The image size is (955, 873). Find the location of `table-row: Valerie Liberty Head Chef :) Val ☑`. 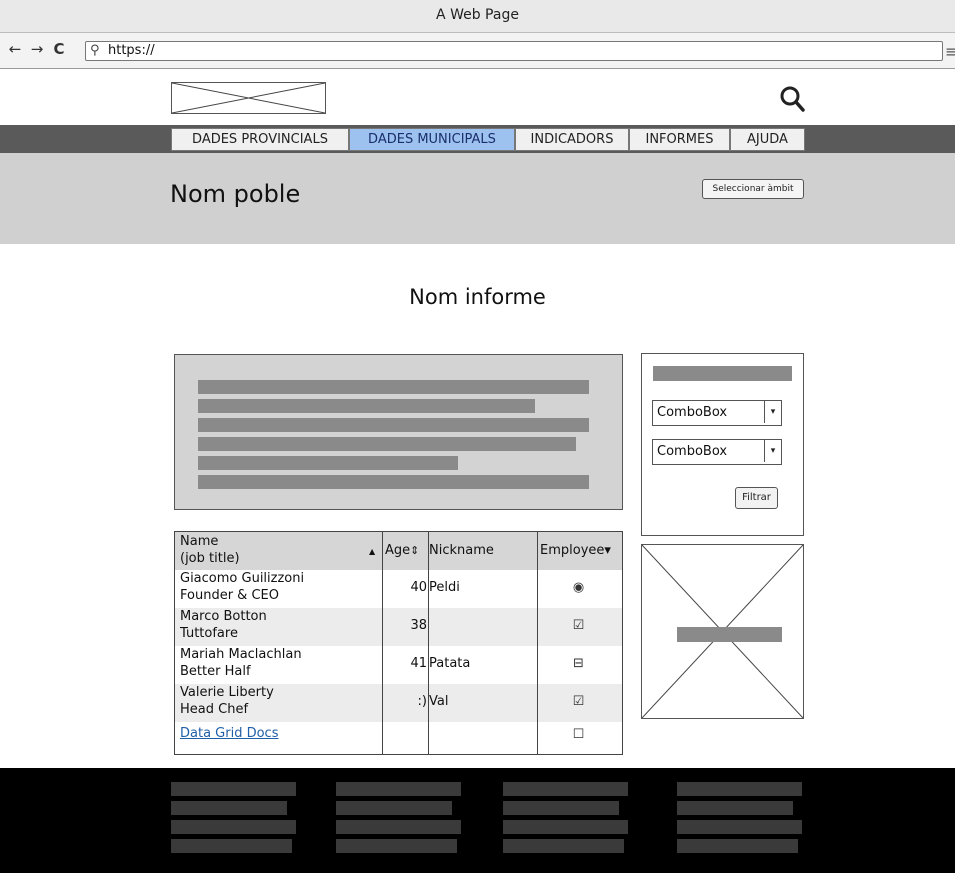

table-row: Valerie Liberty Head Chef :) Val ☑ is located at coordinates (398, 703).